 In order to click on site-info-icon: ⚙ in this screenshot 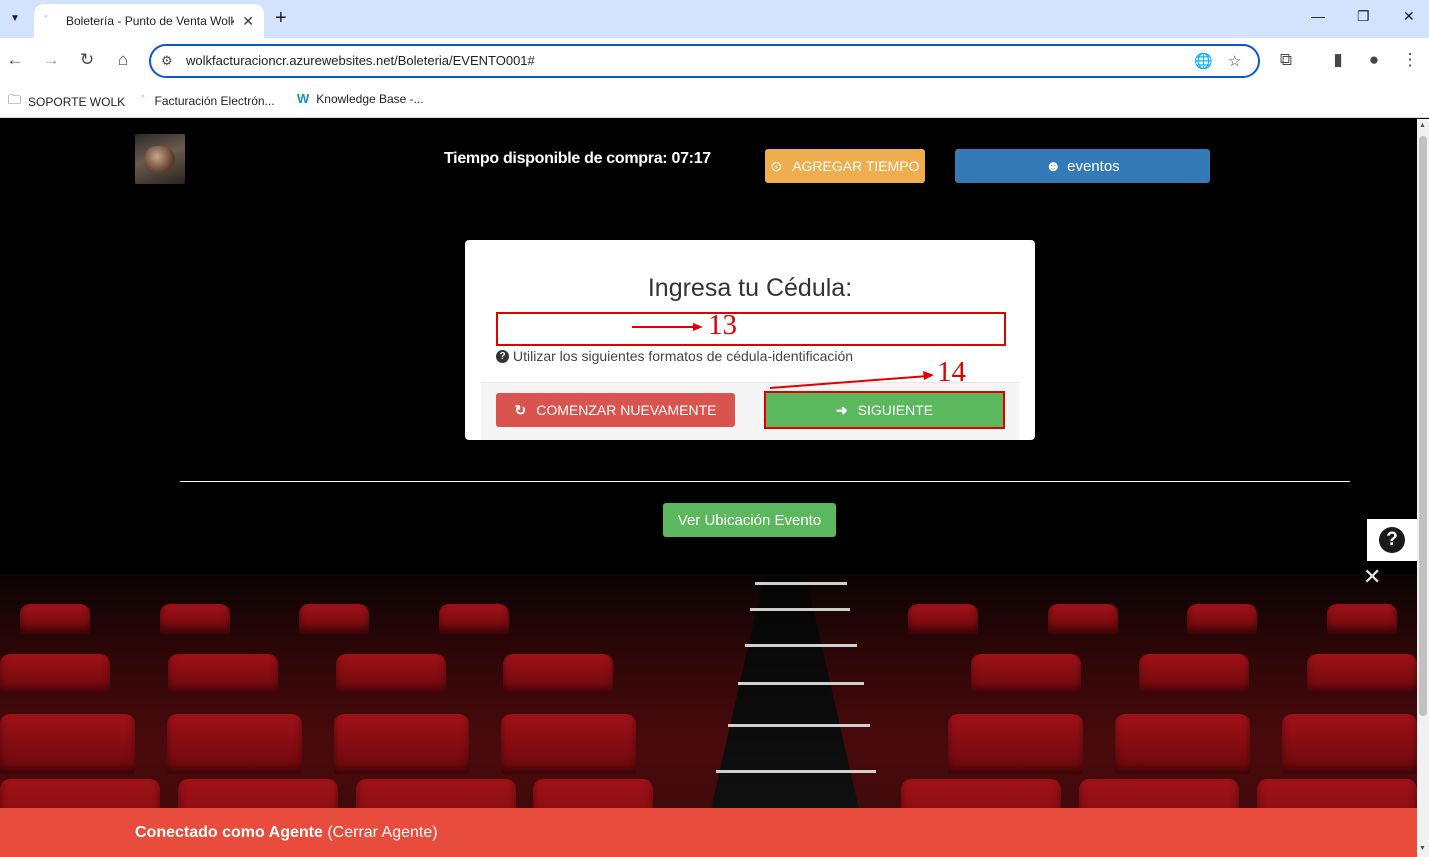, I will do `click(167, 61)`.